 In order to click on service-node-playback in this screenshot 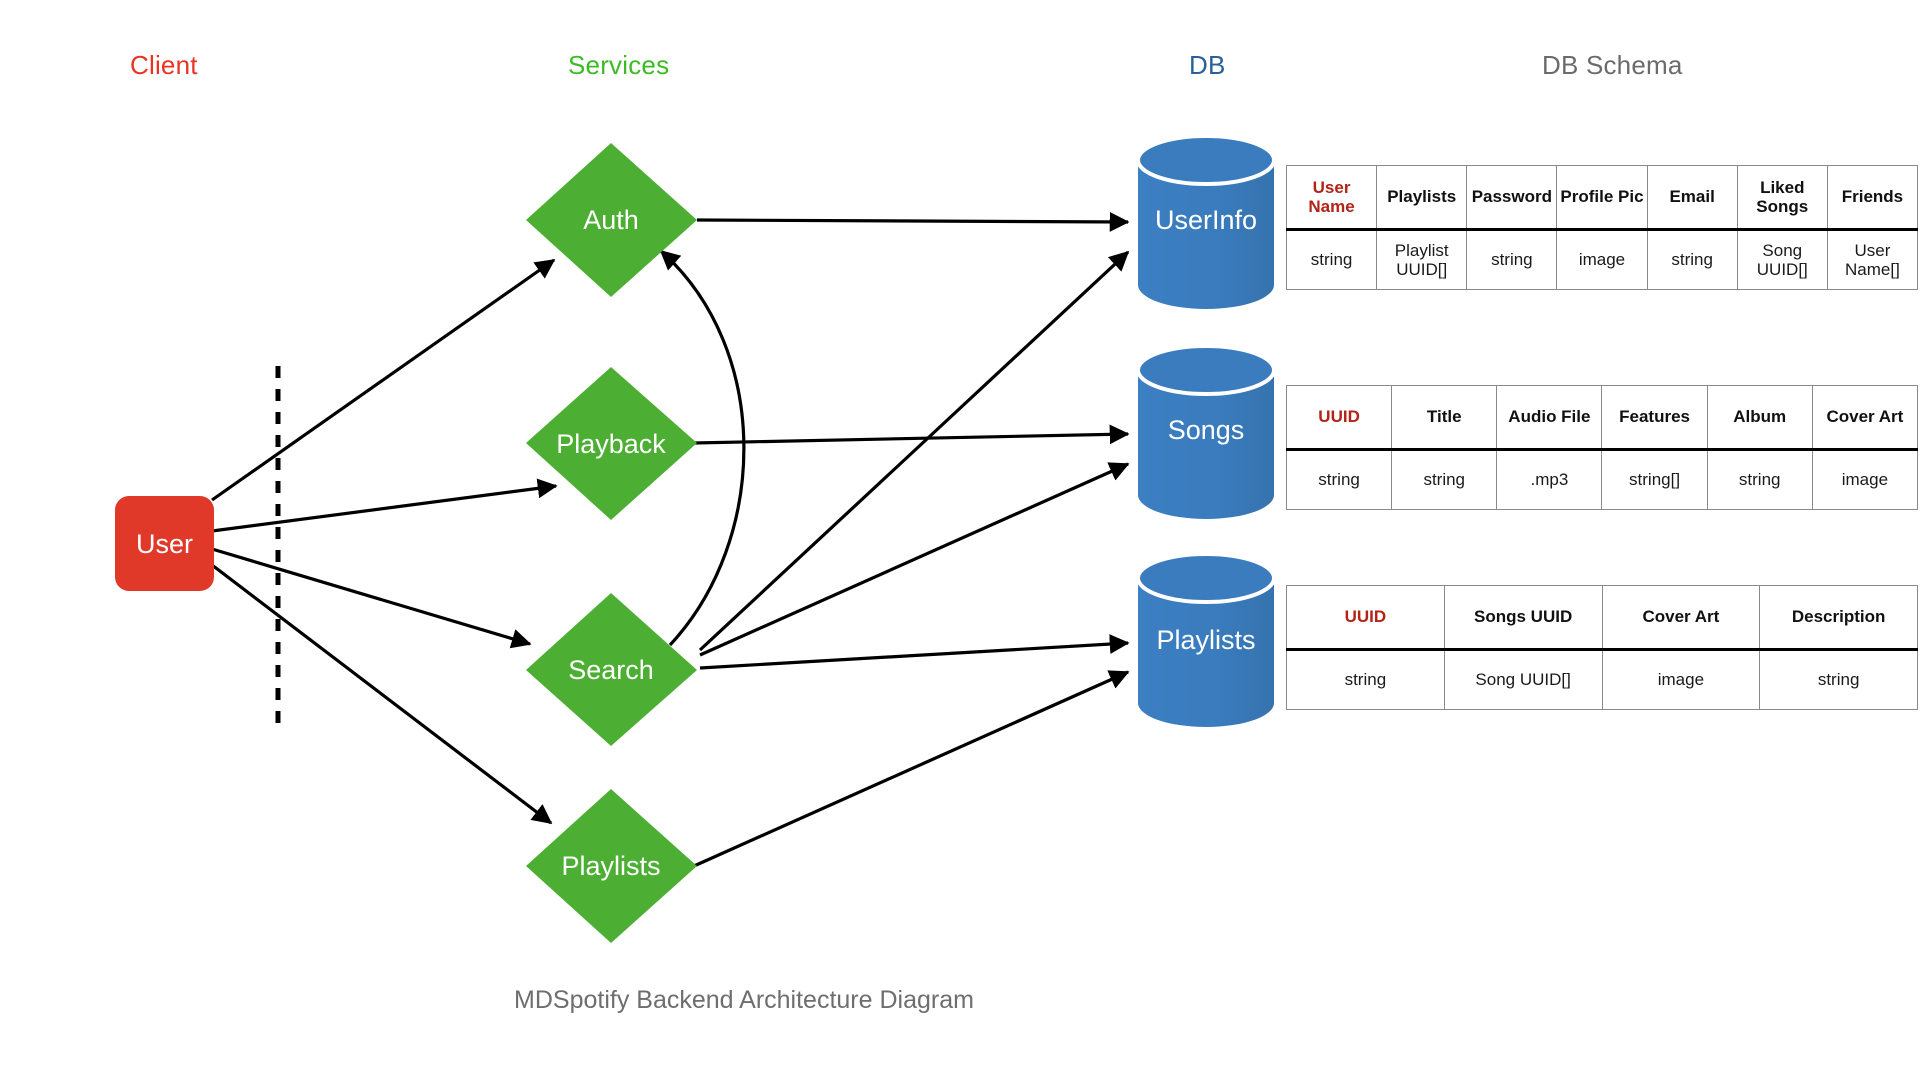, I will do `click(611, 443)`.